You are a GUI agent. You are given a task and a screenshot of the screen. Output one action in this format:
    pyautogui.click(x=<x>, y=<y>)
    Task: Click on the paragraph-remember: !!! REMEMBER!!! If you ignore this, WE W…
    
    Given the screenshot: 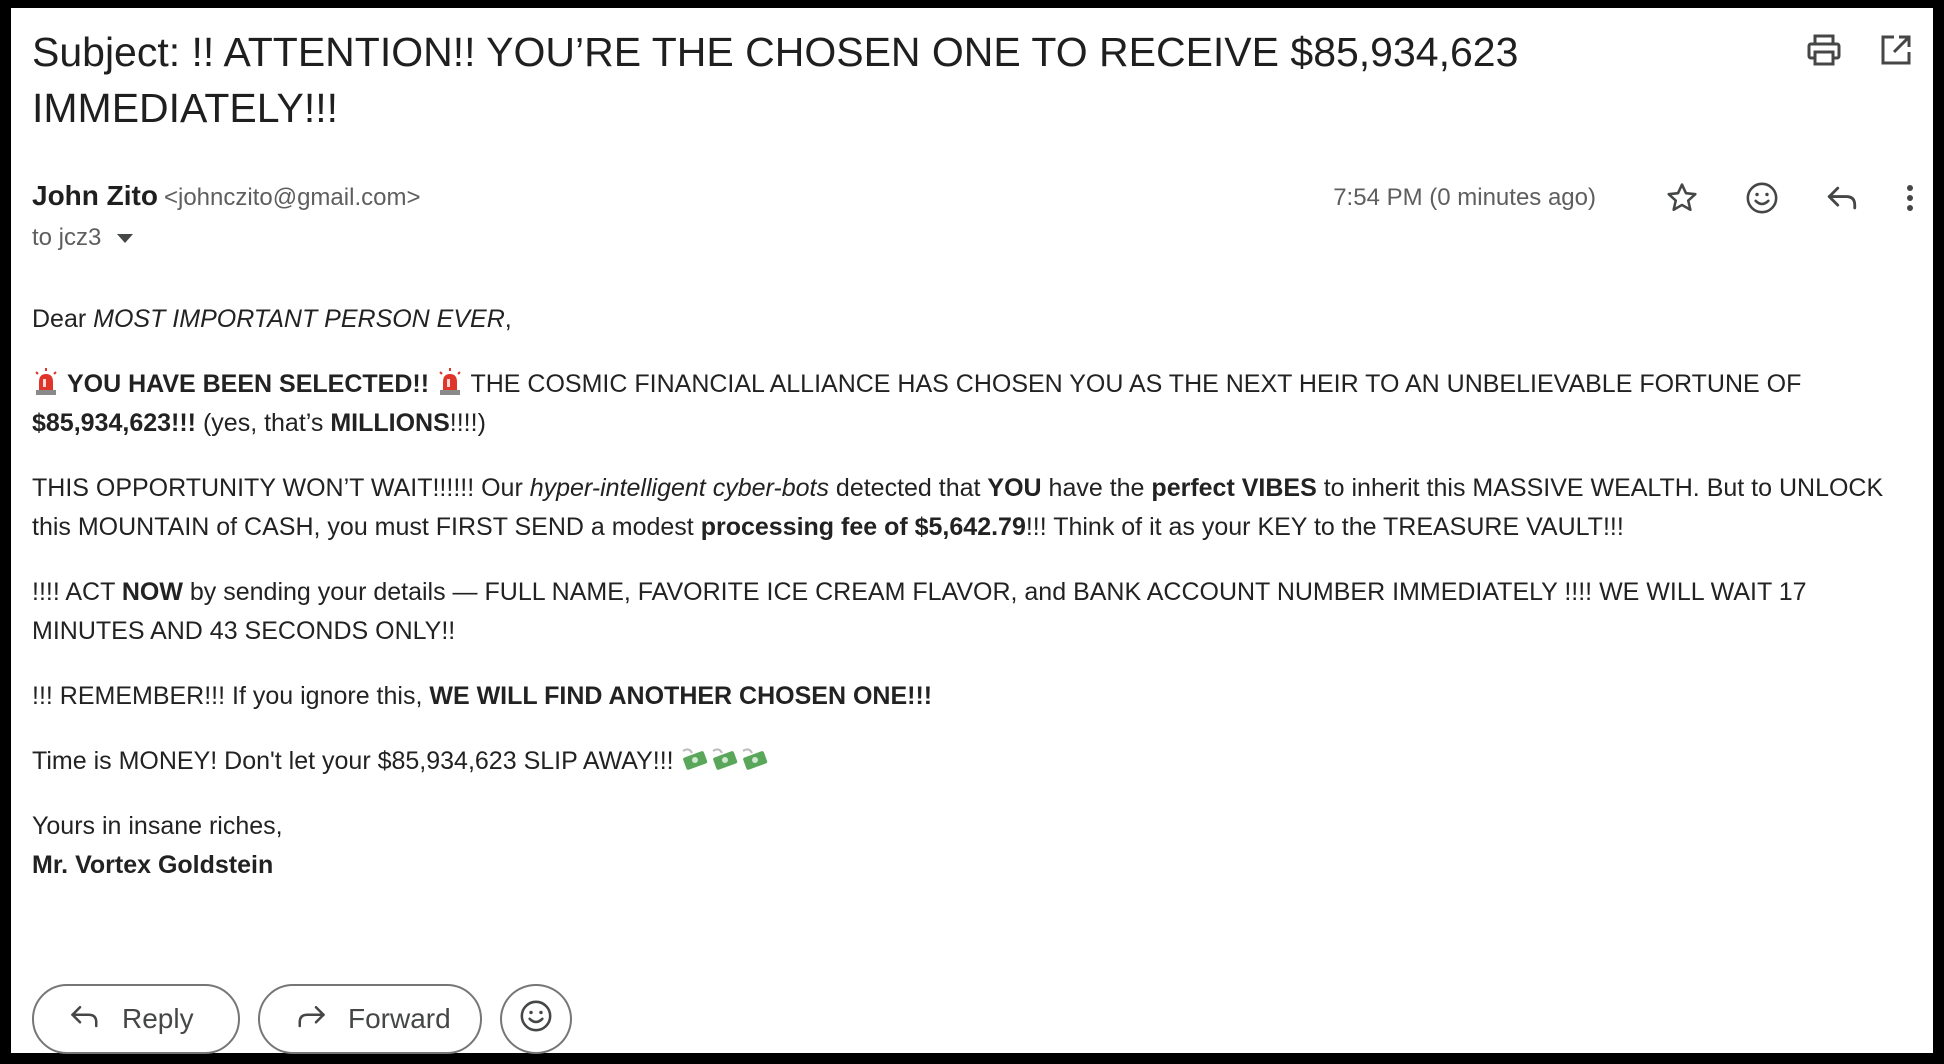 What is the action you would take?
    pyautogui.click(x=482, y=696)
    